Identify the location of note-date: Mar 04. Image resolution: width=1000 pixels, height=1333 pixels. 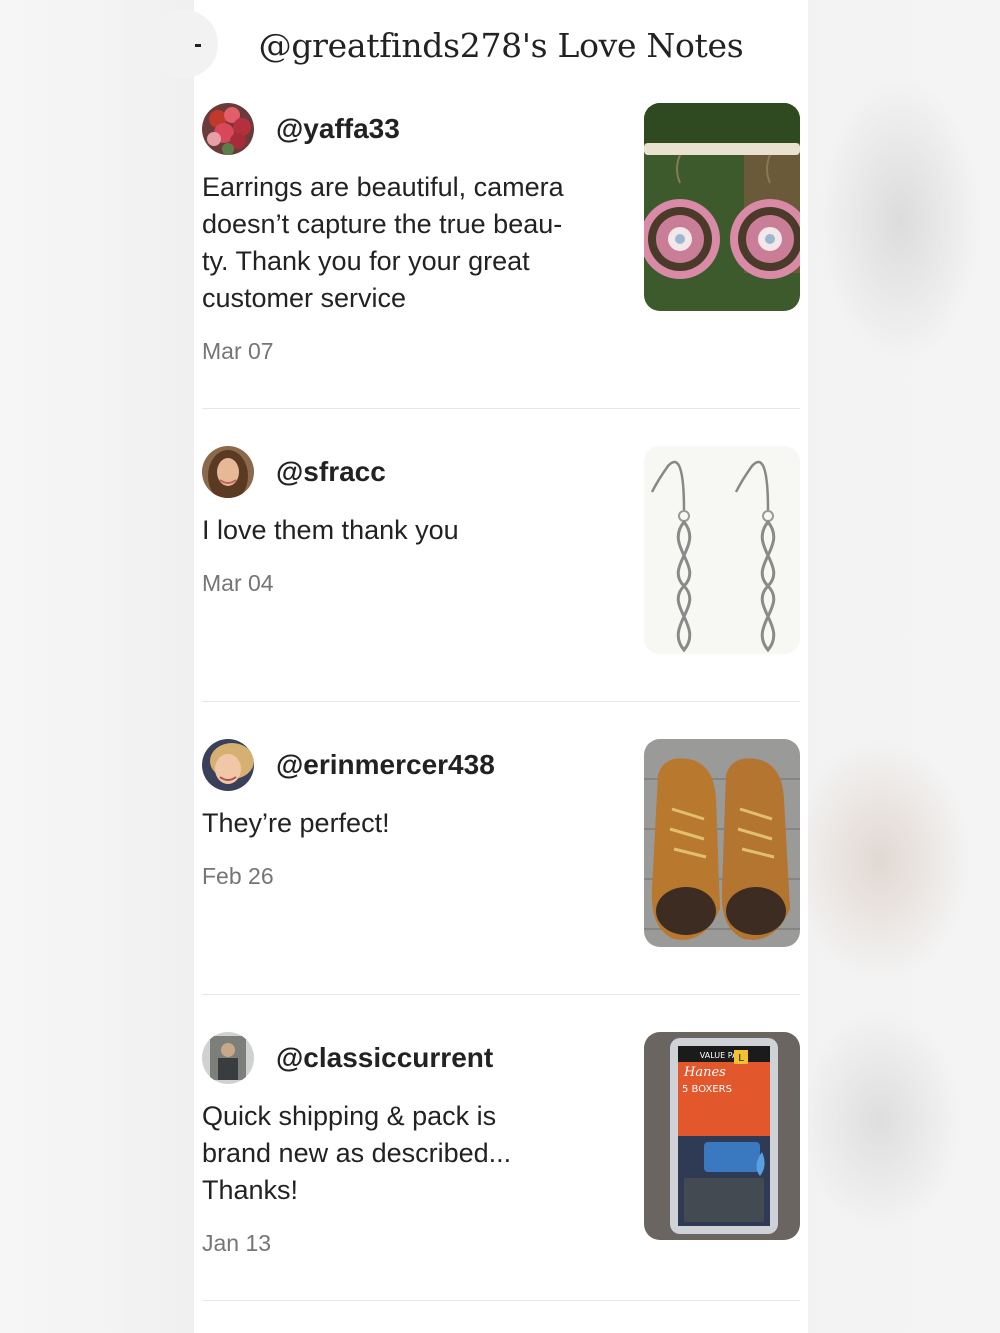
(238, 583).